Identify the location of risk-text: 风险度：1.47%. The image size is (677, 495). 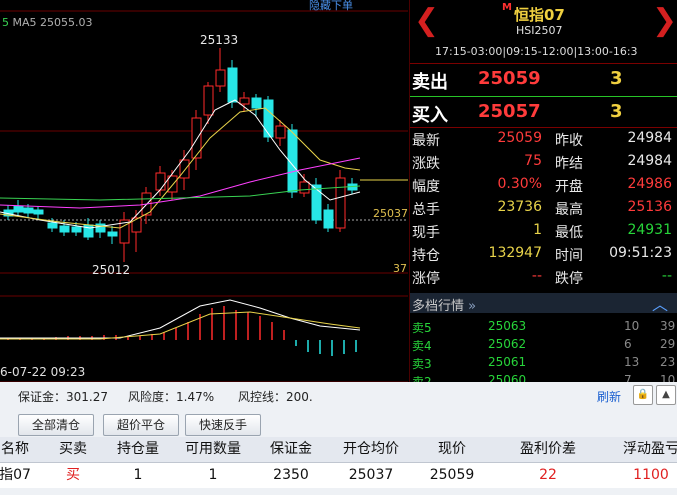
(171, 397).